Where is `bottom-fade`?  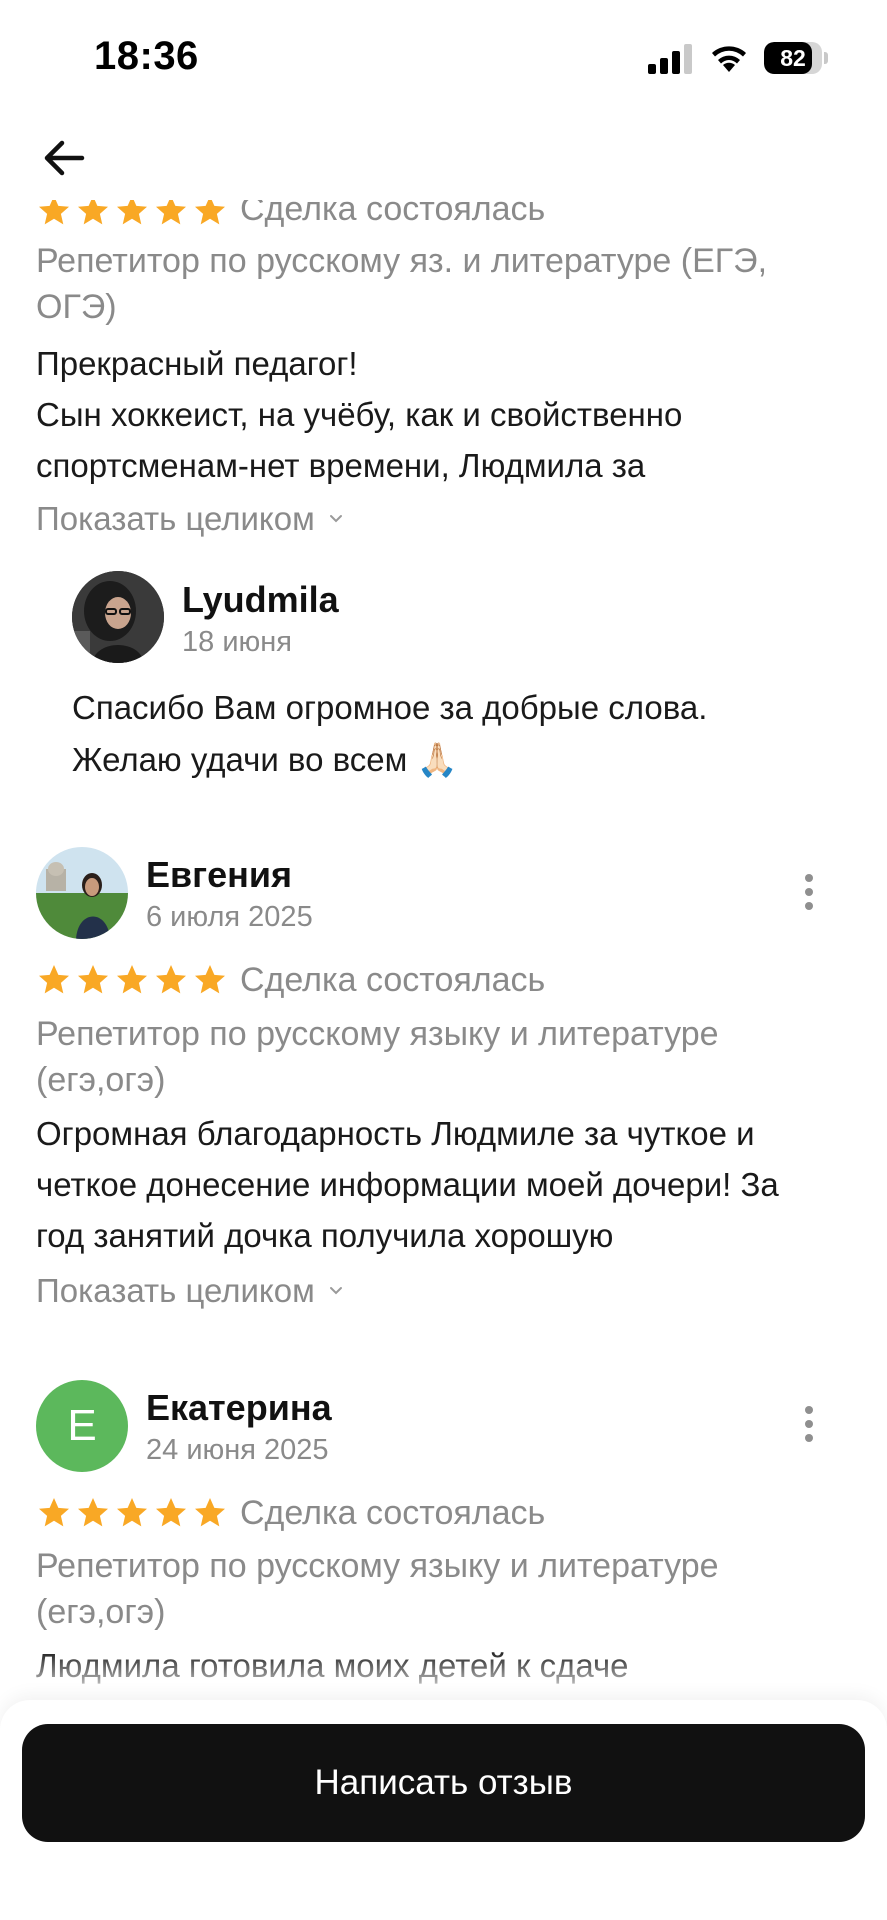
bottom-fade is located at coordinates (443, 1675).